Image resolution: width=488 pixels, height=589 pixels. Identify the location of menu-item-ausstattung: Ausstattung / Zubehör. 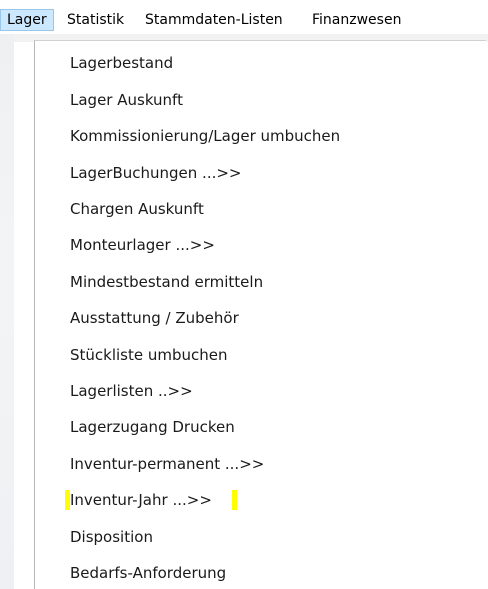
(154, 318).